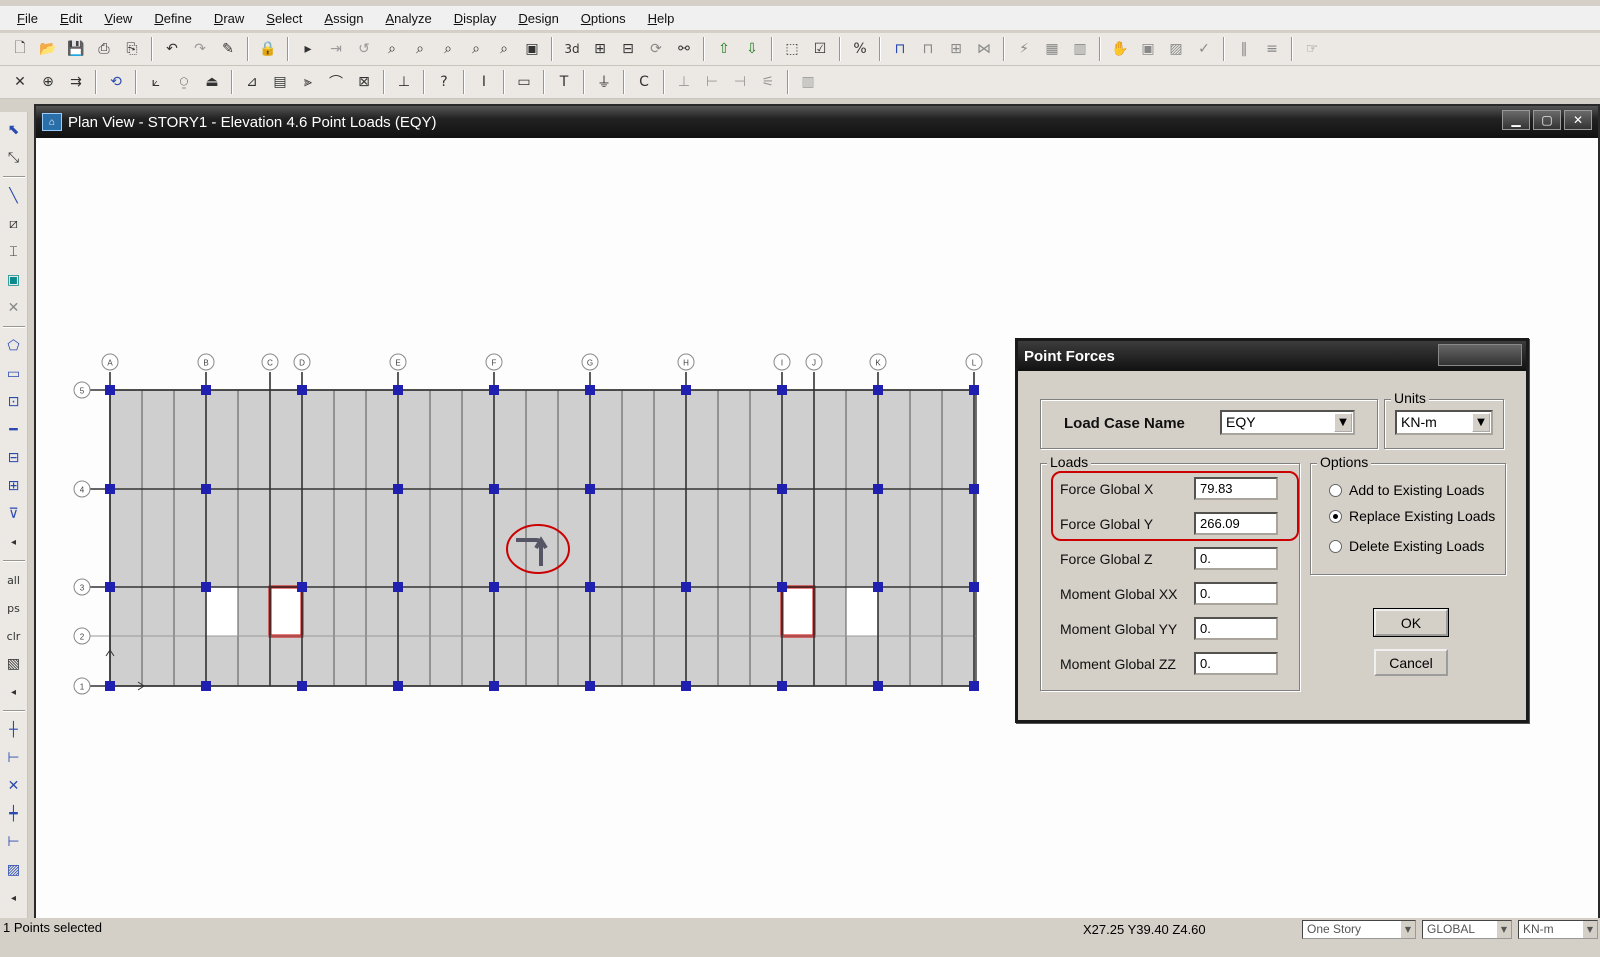  What do you see at coordinates (364, 49) in the screenshot?
I see `restore-icon: ↺` at bounding box center [364, 49].